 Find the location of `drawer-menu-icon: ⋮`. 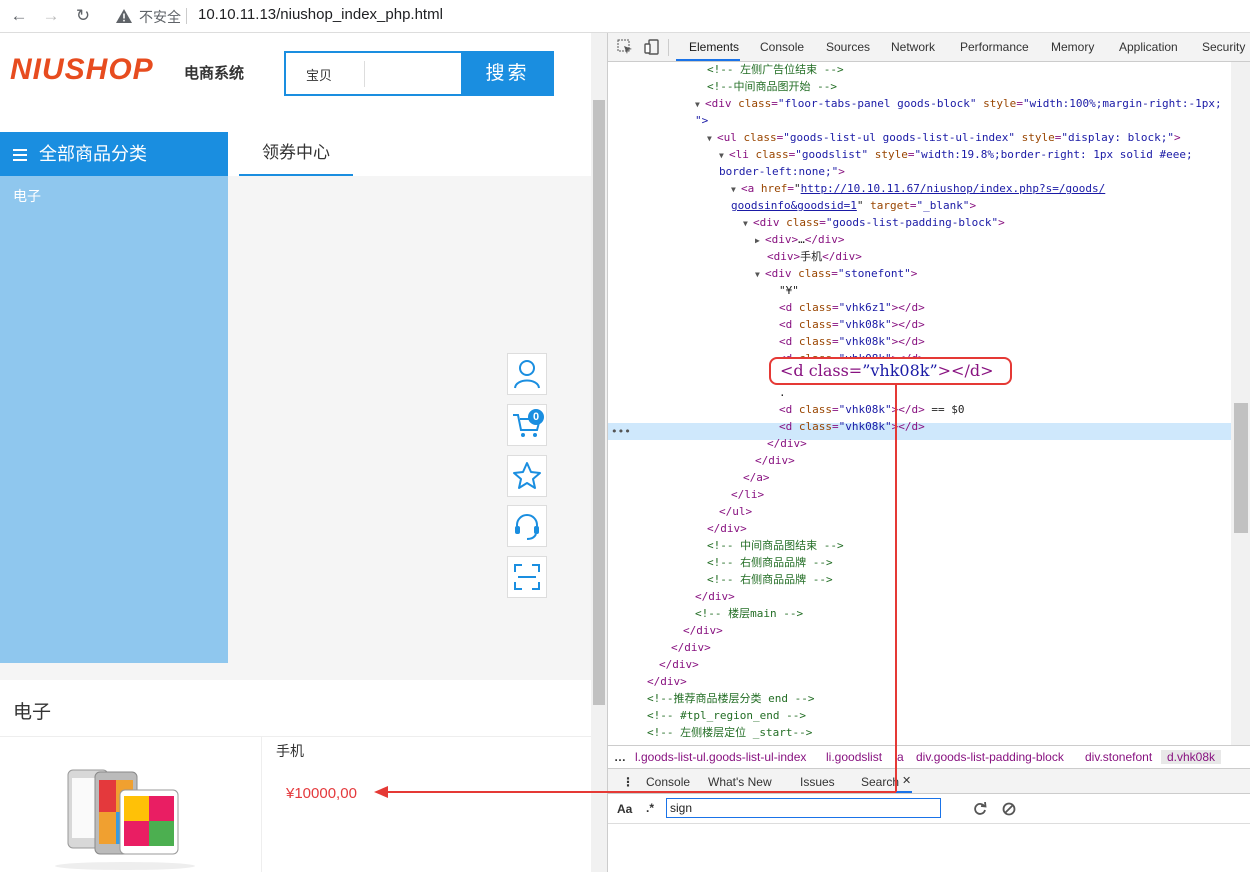

drawer-menu-icon: ⋮ is located at coordinates (628, 782).